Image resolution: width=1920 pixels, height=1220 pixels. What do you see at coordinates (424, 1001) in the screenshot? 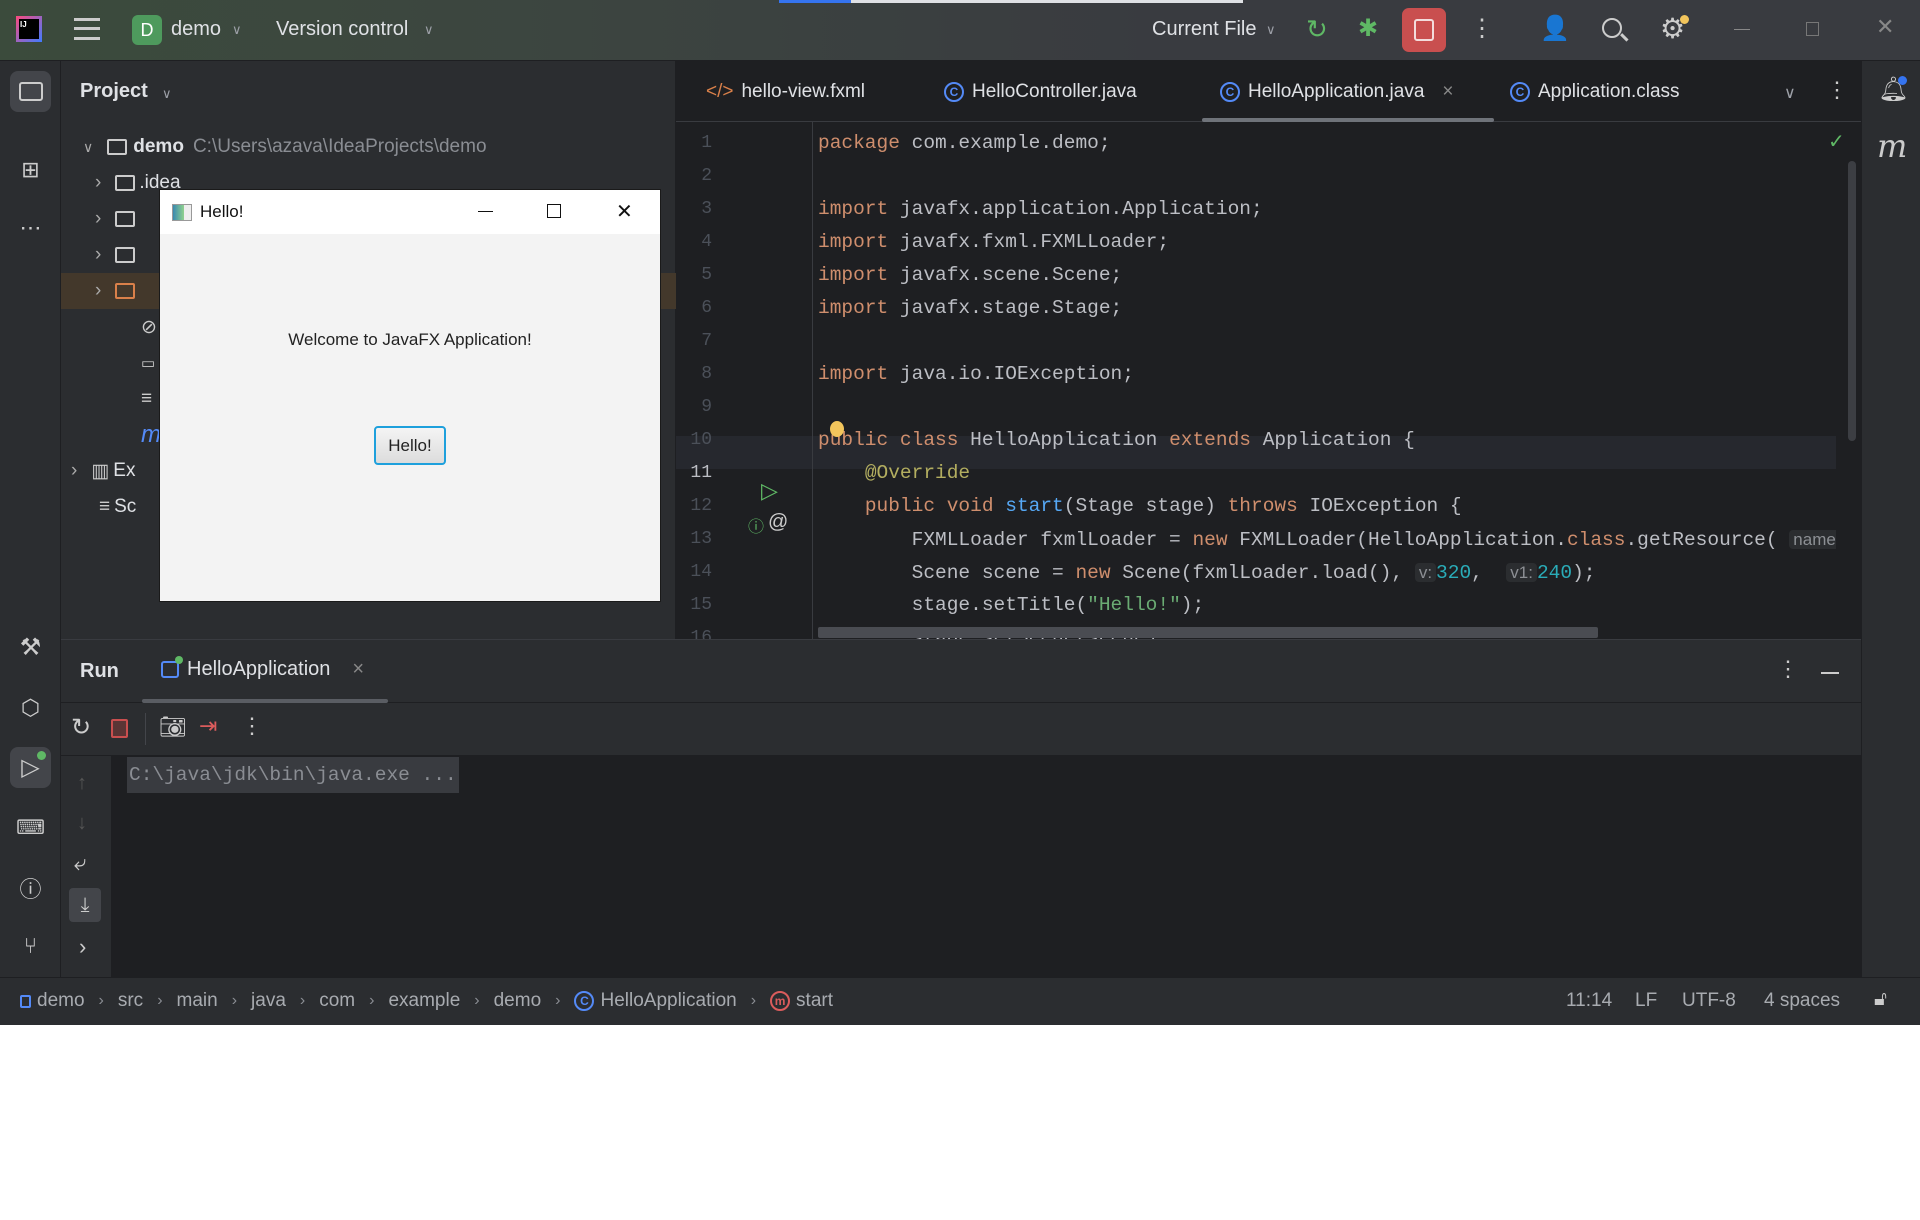
I see `breadcrumb-item: example` at bounding box center [424, 1001].